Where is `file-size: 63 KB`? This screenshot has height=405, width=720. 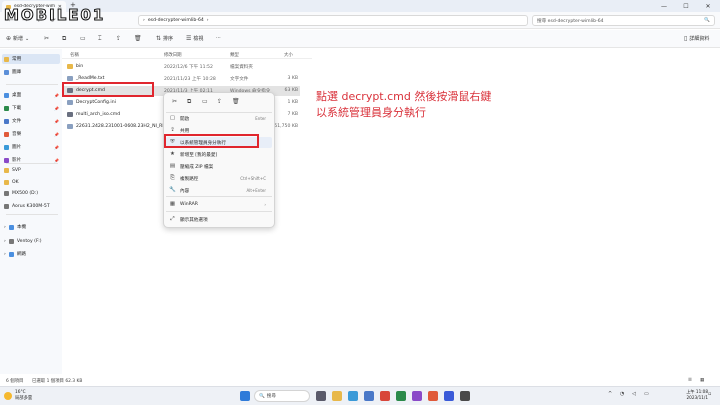 file-size: 63 KB is located at coordinates (291, 90).